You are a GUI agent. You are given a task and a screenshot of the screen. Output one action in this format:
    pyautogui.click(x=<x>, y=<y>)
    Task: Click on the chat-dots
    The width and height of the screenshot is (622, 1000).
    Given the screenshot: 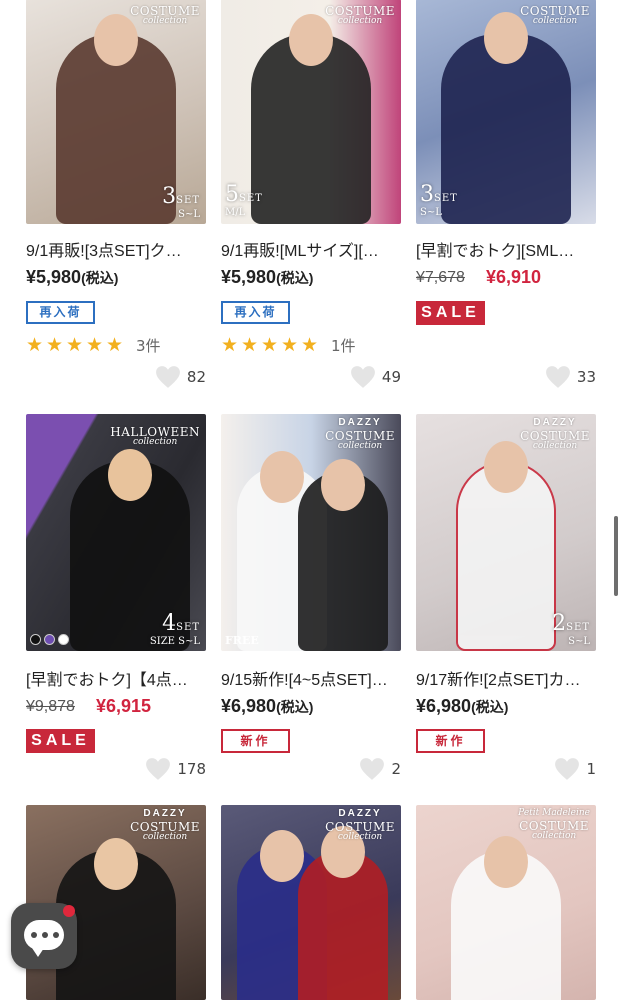 What is the action you would take?
    pyautogui.click(x=45, y=935)
    